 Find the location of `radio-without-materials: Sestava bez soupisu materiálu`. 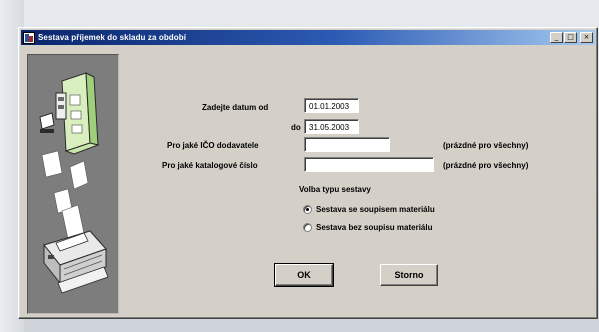

radio-without-materials: Sestava bez soupisu materiálu is located at coordinates (368, 227).